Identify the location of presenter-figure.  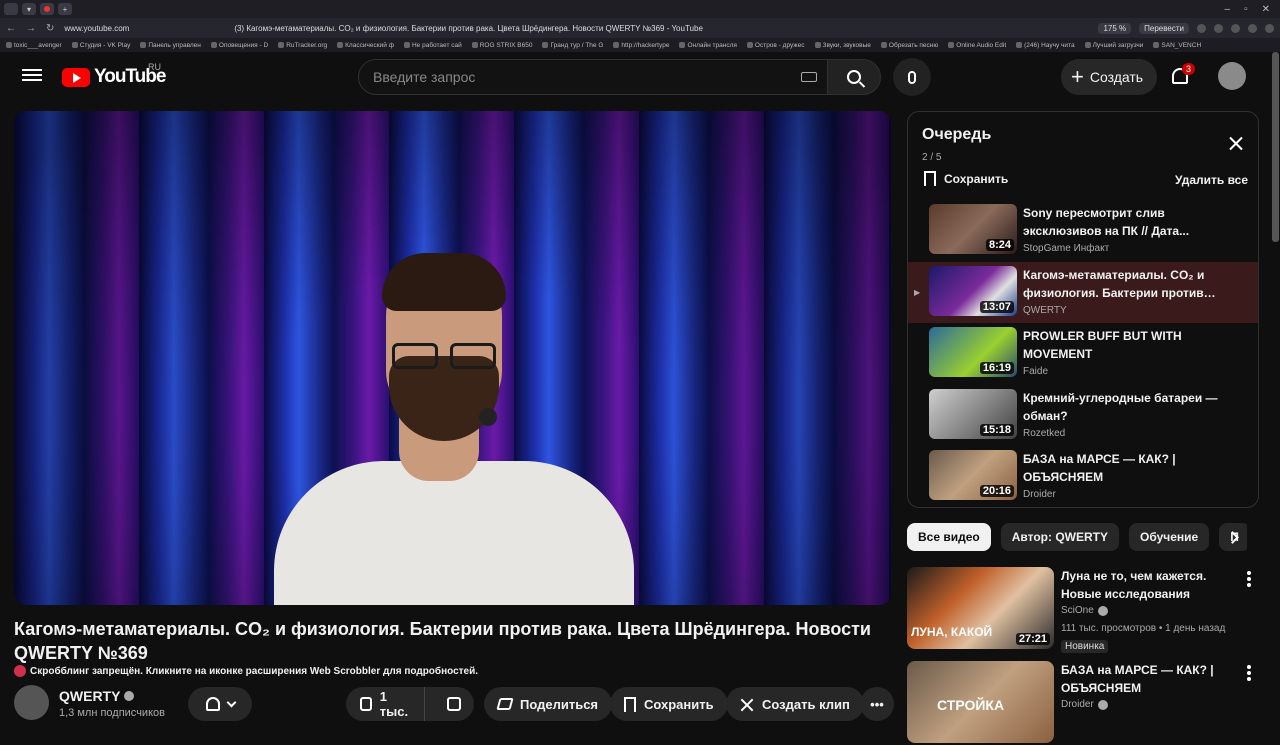
(454, 533).